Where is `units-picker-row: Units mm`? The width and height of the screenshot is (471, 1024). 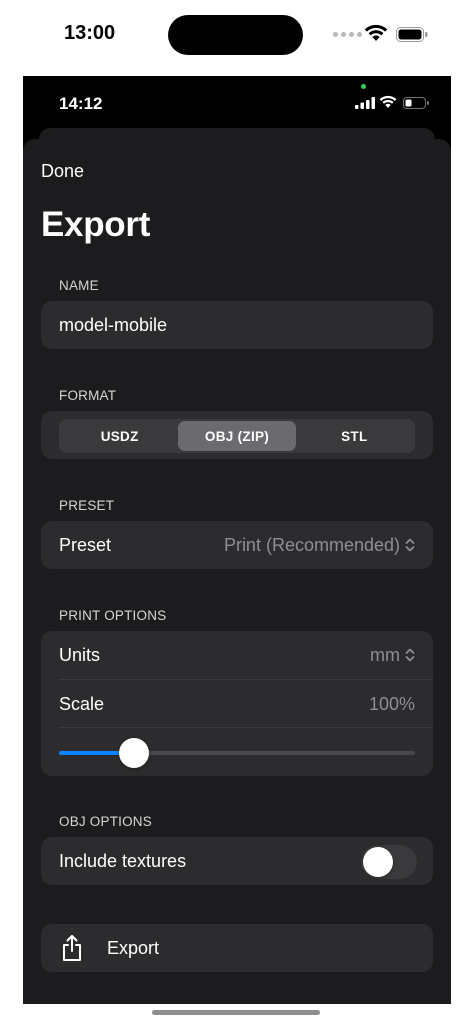
units-picker-row: Units mm is located at coordinates (237, 655).